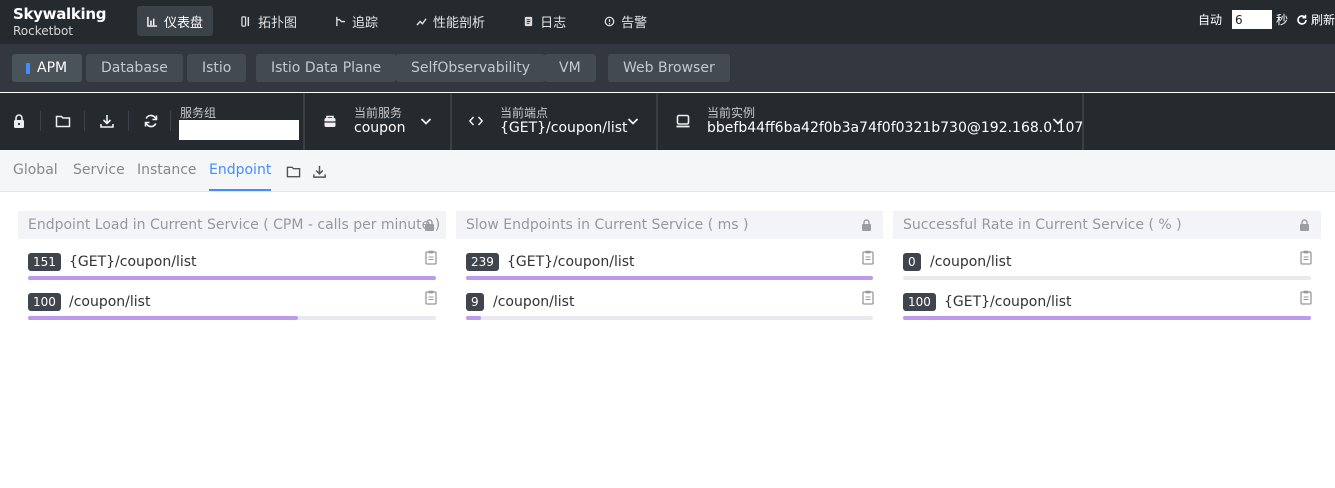 The width and height of the screenshot is (1335, 488). I want to click on logo: Skywalking Rocketbot, so click(60, 22).